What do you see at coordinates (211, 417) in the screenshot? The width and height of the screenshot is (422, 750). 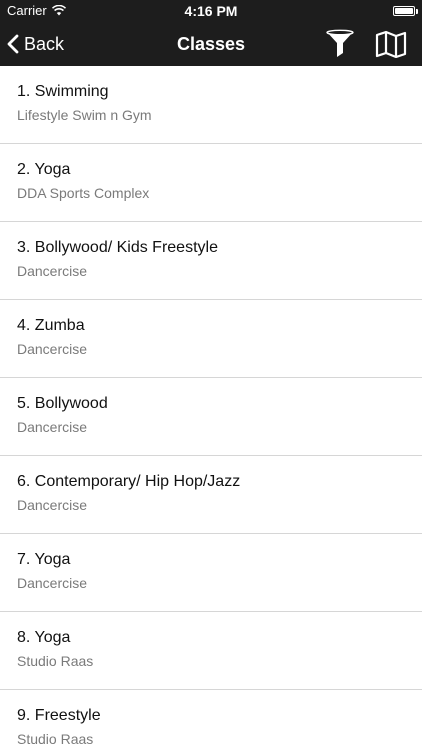 I see `list-item: 5. Bollywood Dancercise` at bounding box center [211, 417].